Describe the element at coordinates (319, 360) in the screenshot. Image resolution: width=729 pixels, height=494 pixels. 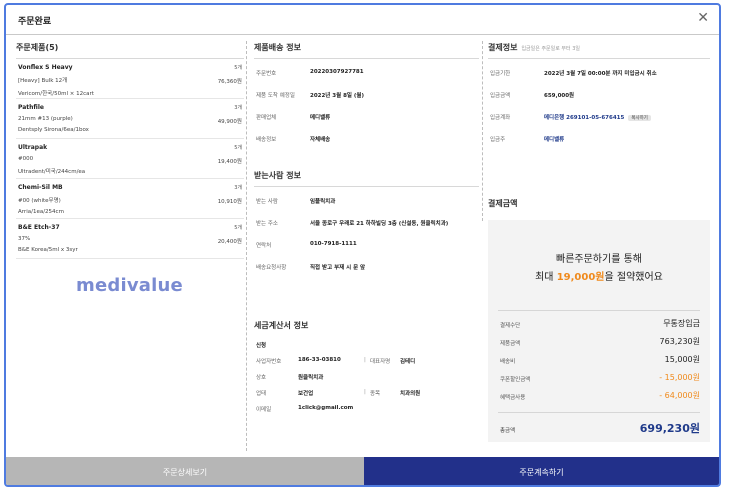
I see `biz-no: 186-33-03810` at that location.